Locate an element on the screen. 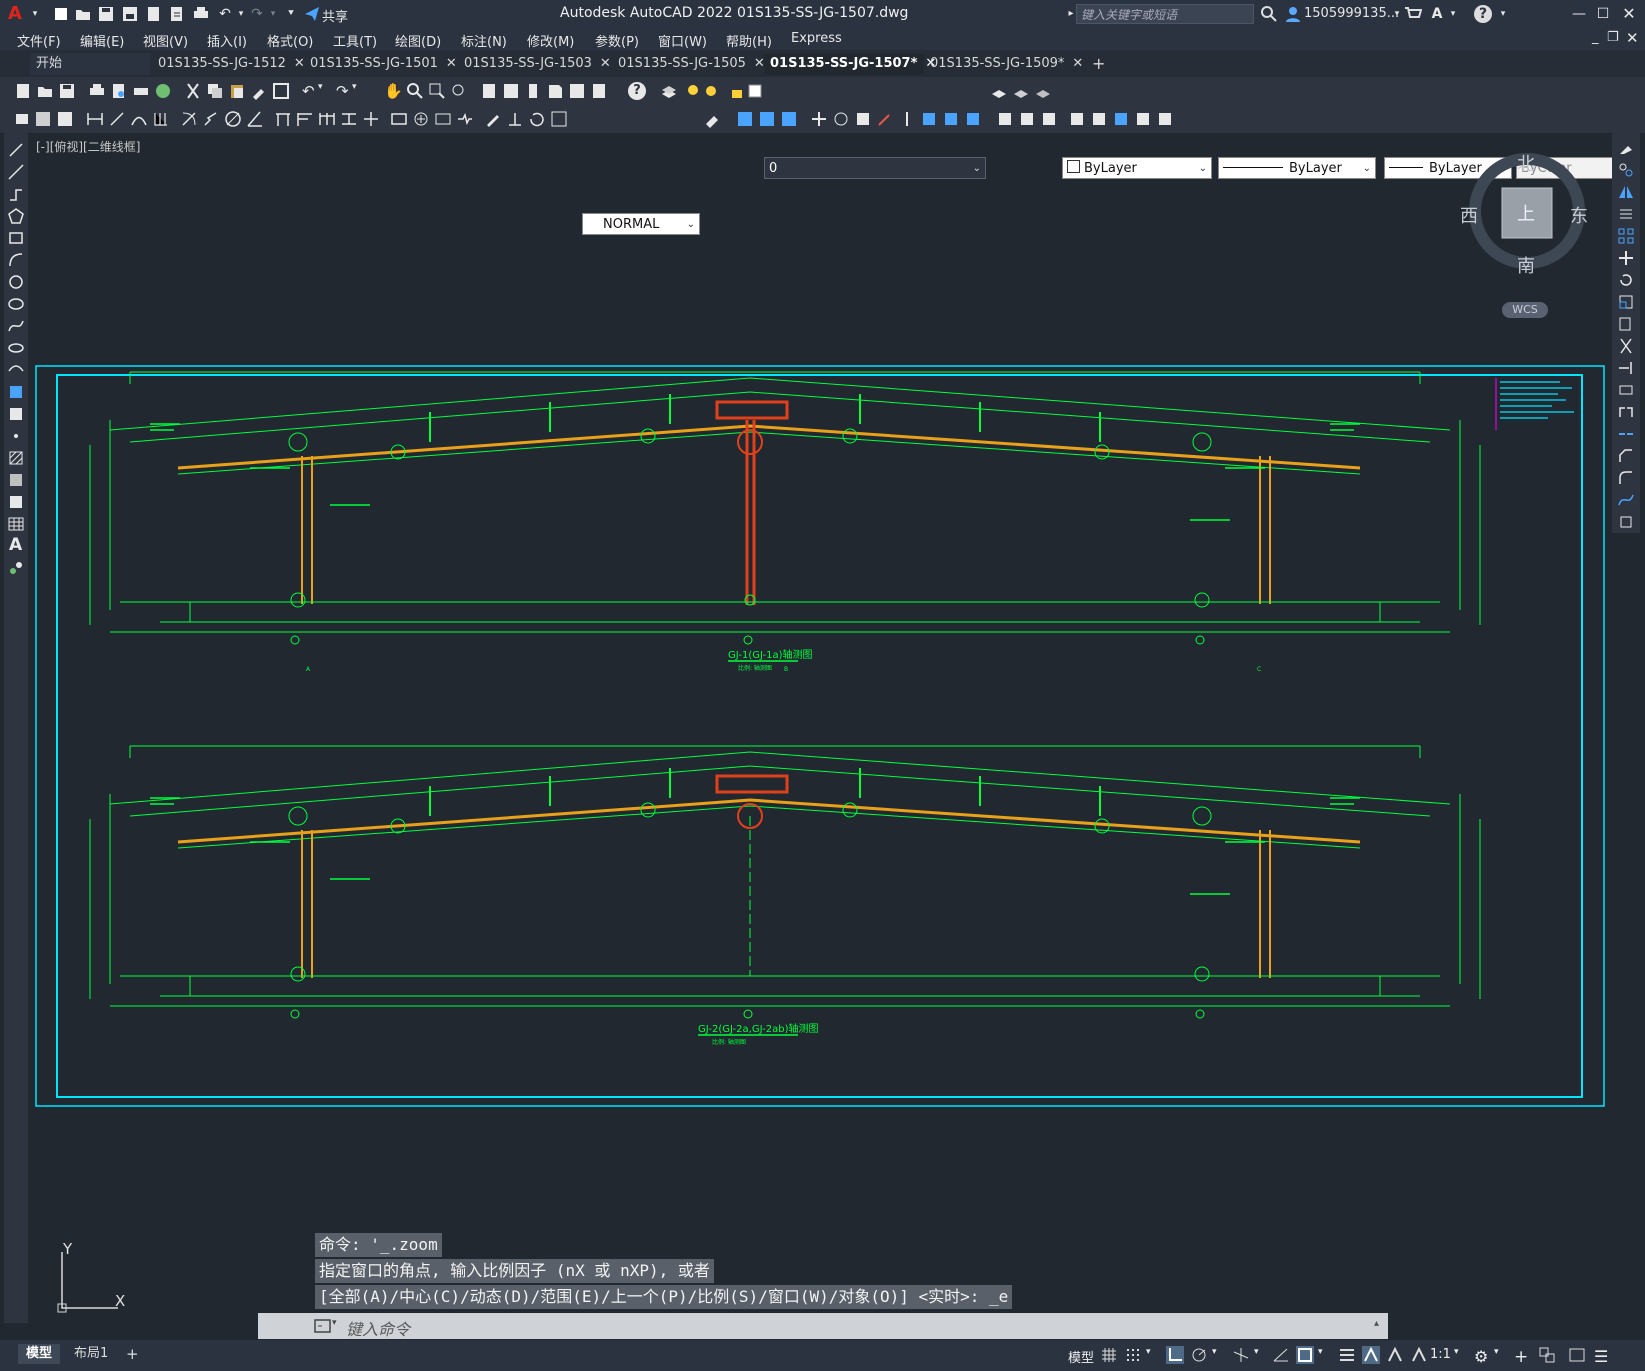  help-icon: ? is located at coordinates (1483, 14).